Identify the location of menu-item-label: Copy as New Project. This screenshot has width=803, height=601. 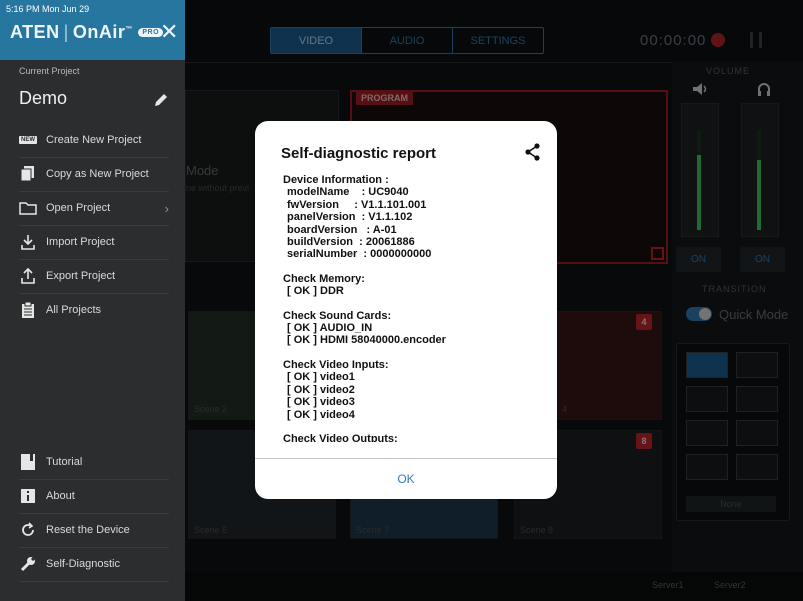
(97, 174).